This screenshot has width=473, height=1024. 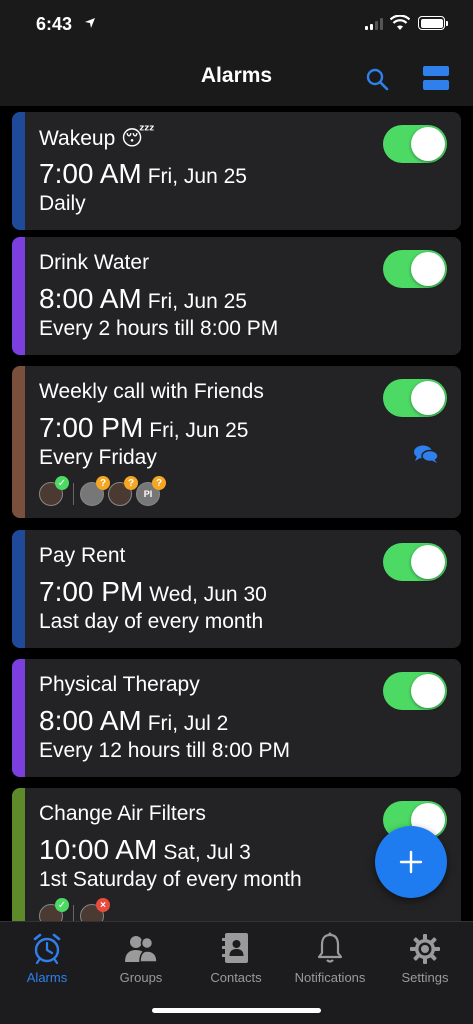 I want to click on cellular-signal-icon, so click(x=374, y=24).